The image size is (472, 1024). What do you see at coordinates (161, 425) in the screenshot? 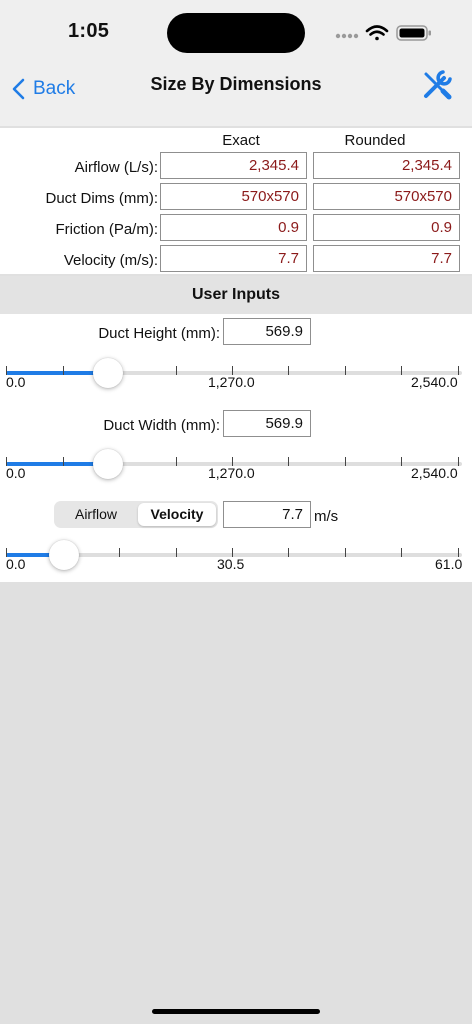
I see `duct-width-label: Duct Width (mm):` at bounding box center [161, 425].